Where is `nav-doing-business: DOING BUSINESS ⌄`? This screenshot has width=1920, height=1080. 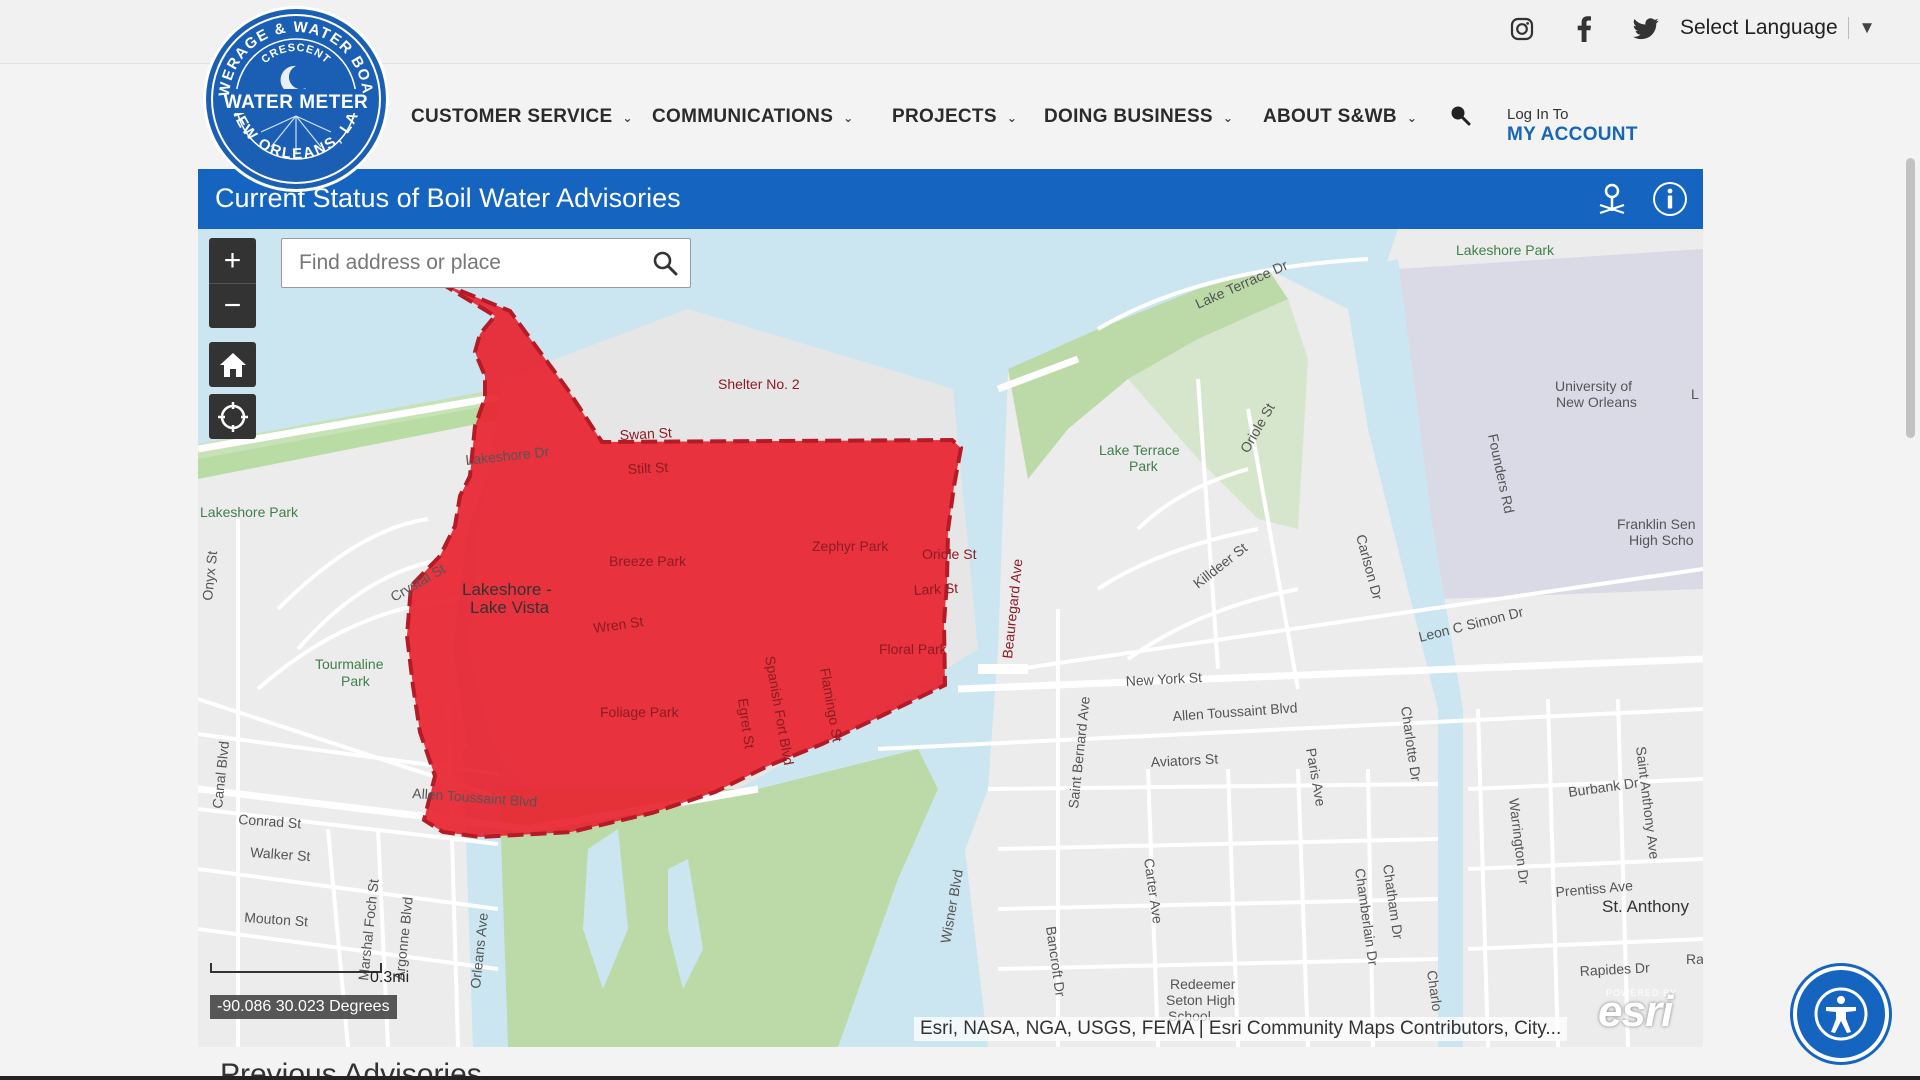
nav-doing-business: DOING BUSINESS ⌄ is located at coordinates (1138, 117).